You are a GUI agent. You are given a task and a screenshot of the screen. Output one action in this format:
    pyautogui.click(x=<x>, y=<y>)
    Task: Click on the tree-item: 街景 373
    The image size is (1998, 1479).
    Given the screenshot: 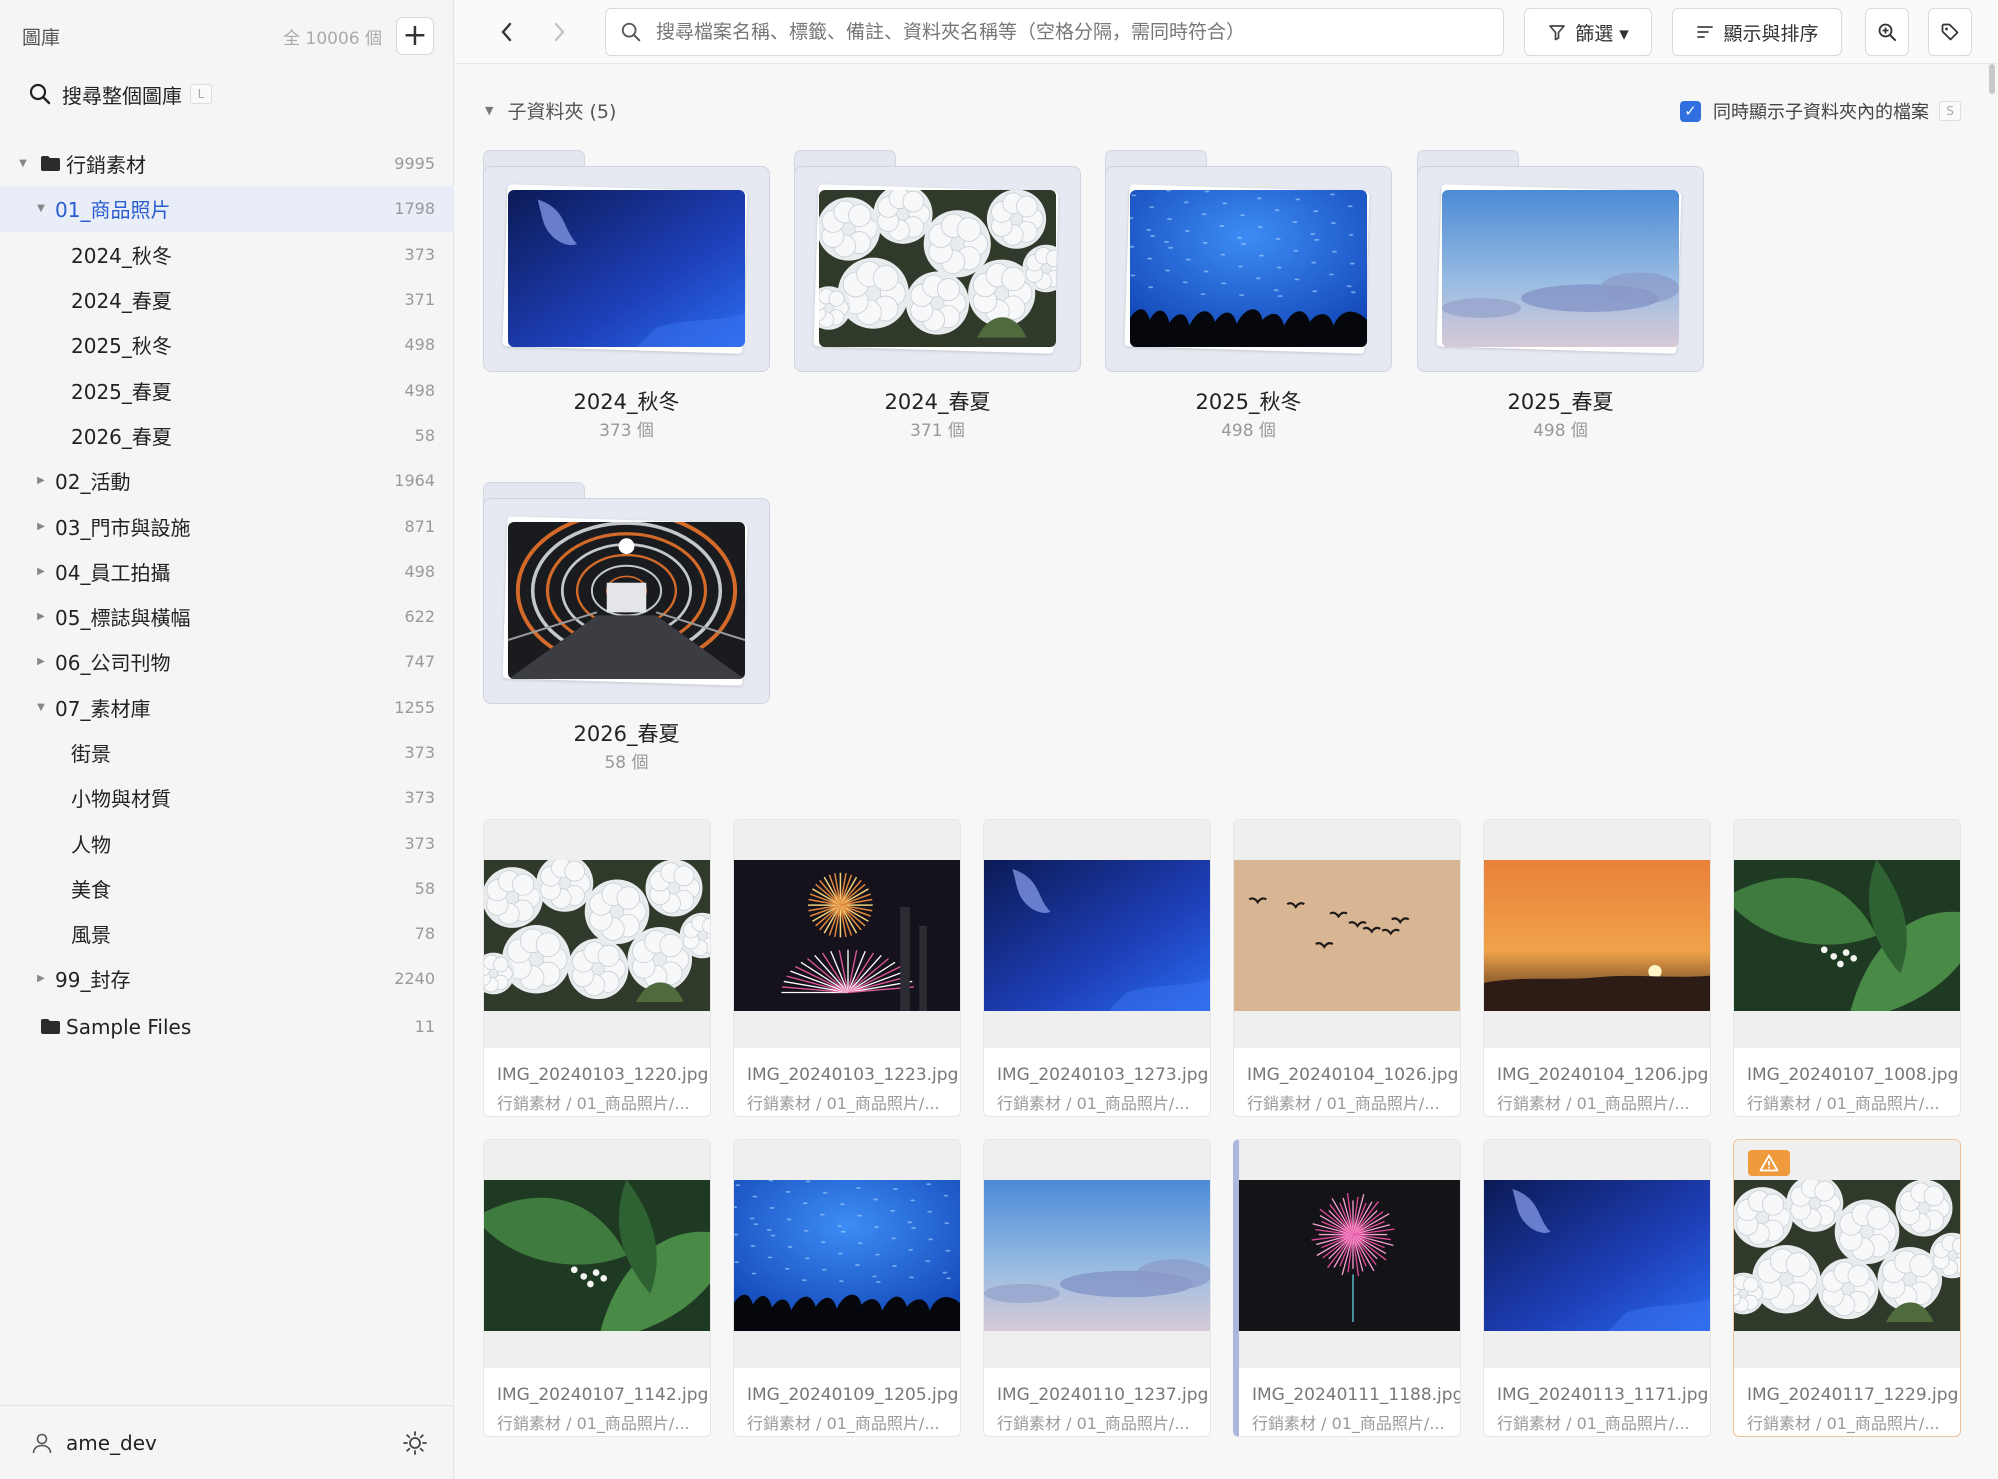 What is the action you would take?
    pyautogui.click(x=227, y=752)
    